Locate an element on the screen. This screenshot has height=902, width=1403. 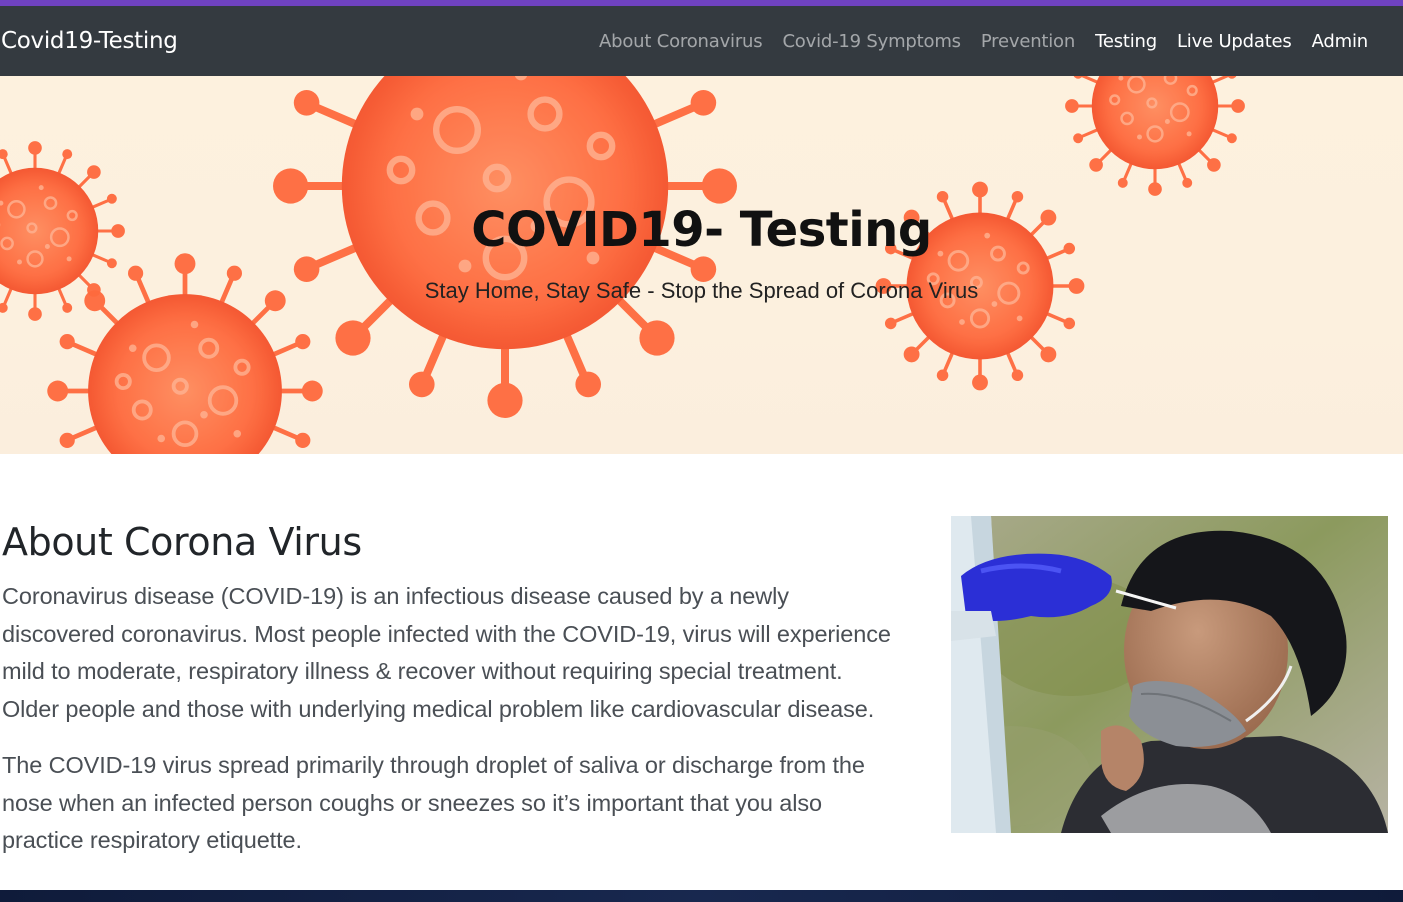
about-heading: About Corona Virus is located at coordinates (182, 542).